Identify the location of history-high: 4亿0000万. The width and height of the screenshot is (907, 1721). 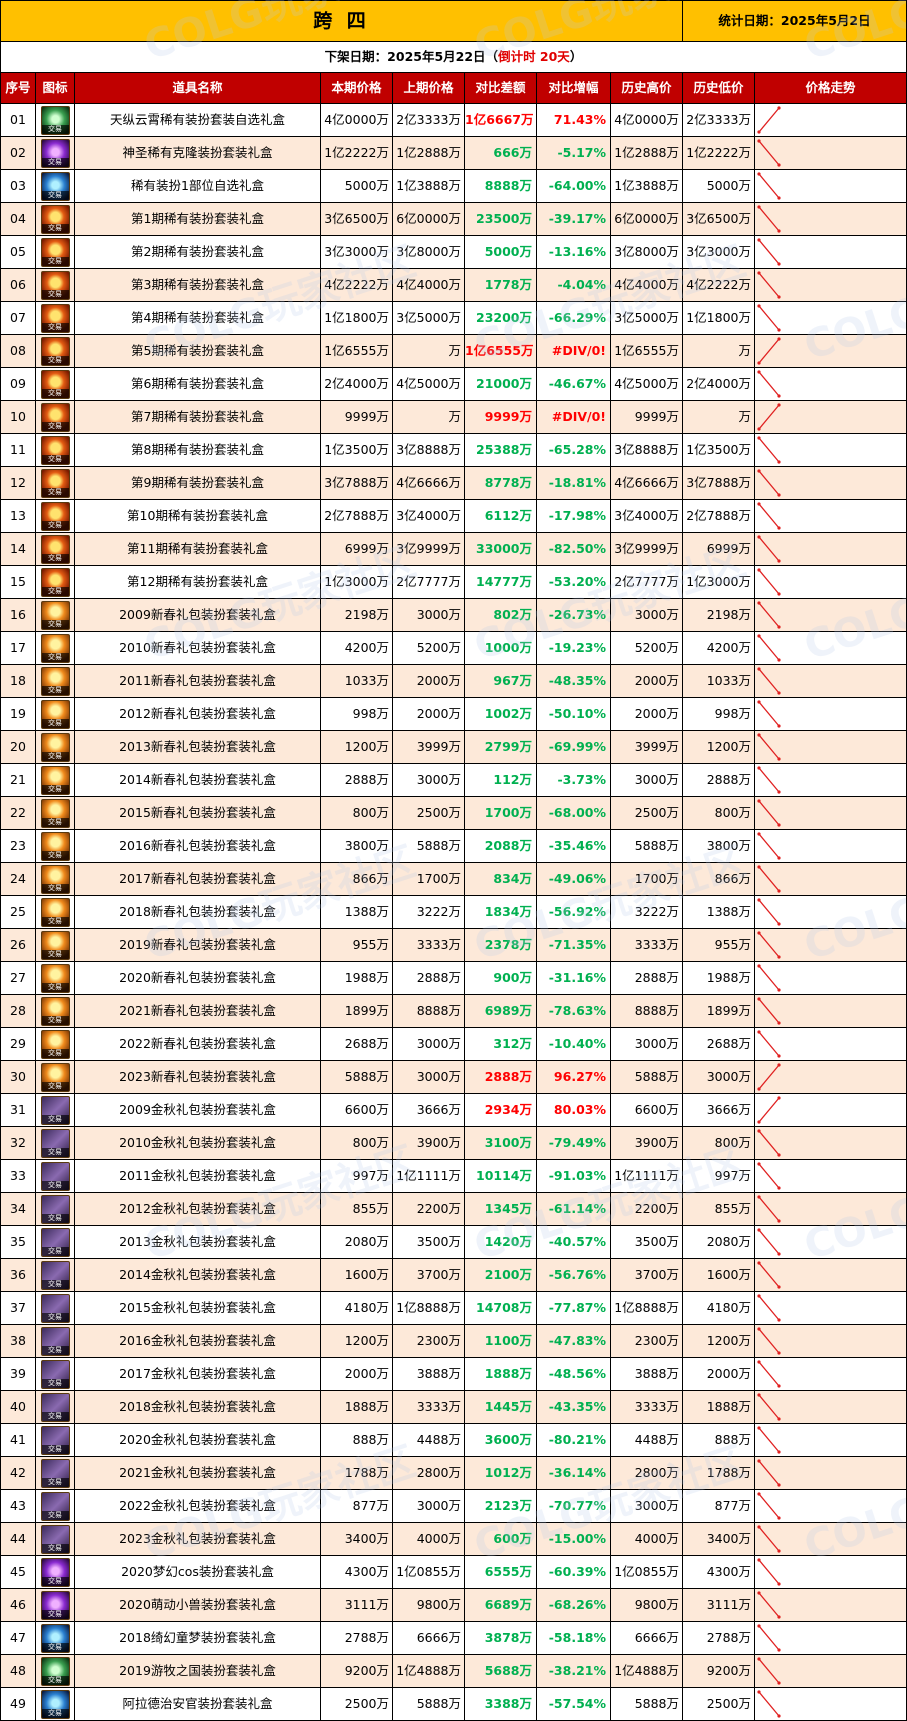
(646, 120).